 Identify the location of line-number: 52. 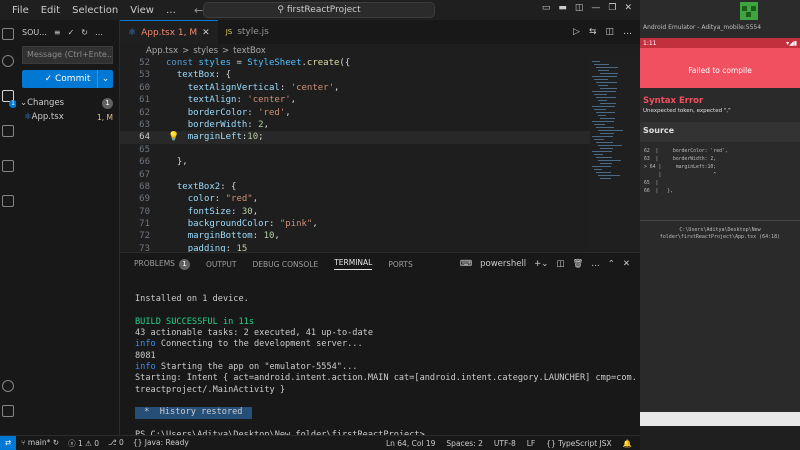
(144, 63).